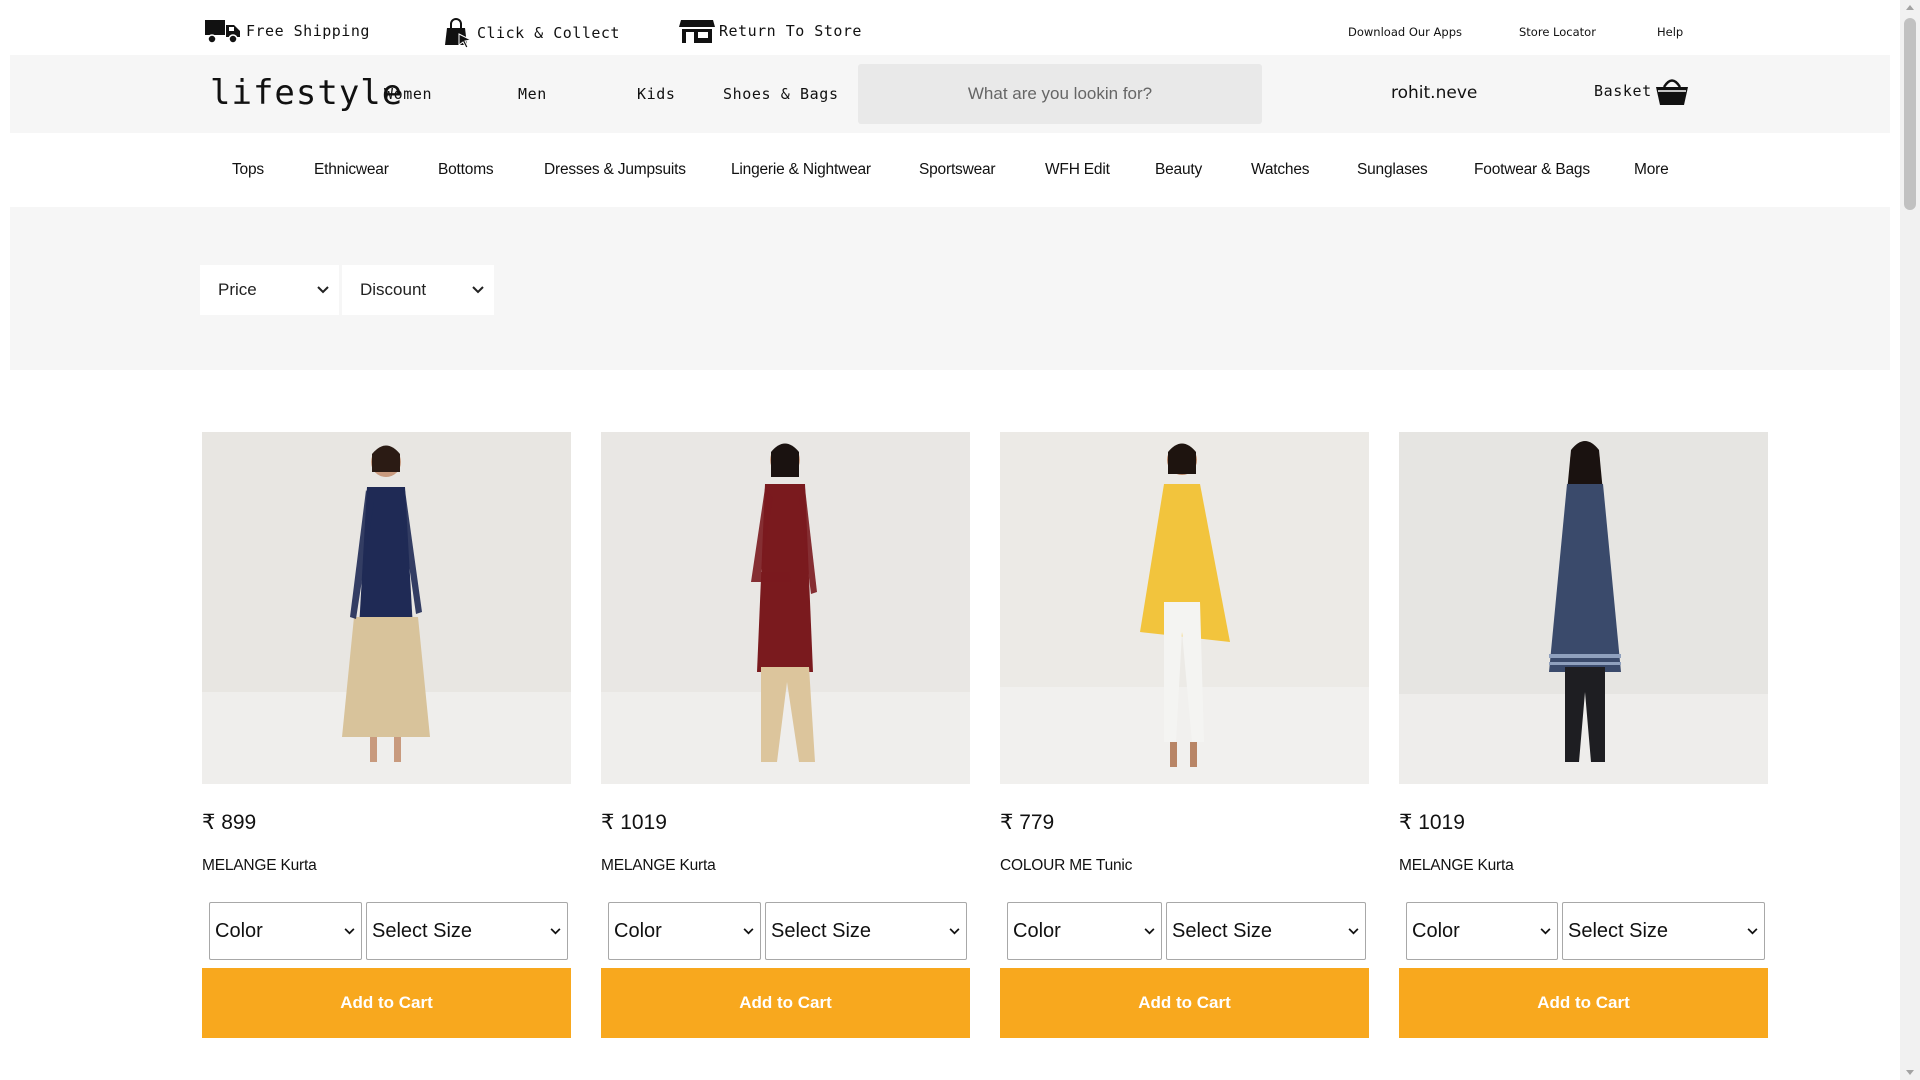 The height and width of the screenshot is (1080, 1920). Describe the element at coordinates (1910, 114) in the screenshot. I see `scroll-thumb` at that location.